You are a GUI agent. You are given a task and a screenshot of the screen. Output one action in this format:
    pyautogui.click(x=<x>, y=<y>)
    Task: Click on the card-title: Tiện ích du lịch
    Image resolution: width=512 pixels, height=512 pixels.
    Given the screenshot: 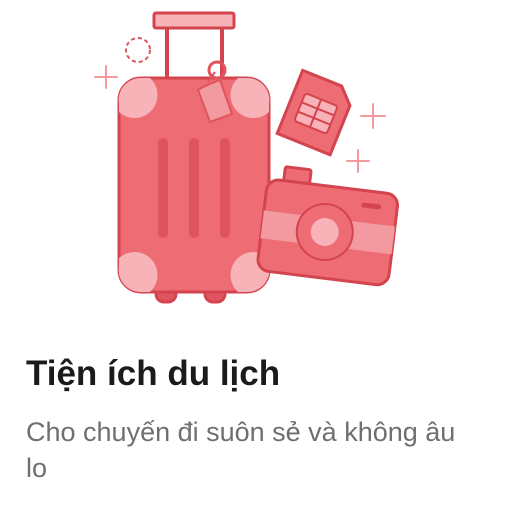 What is the action you would take?
    pyautogui.click(x=153, y=373)
    